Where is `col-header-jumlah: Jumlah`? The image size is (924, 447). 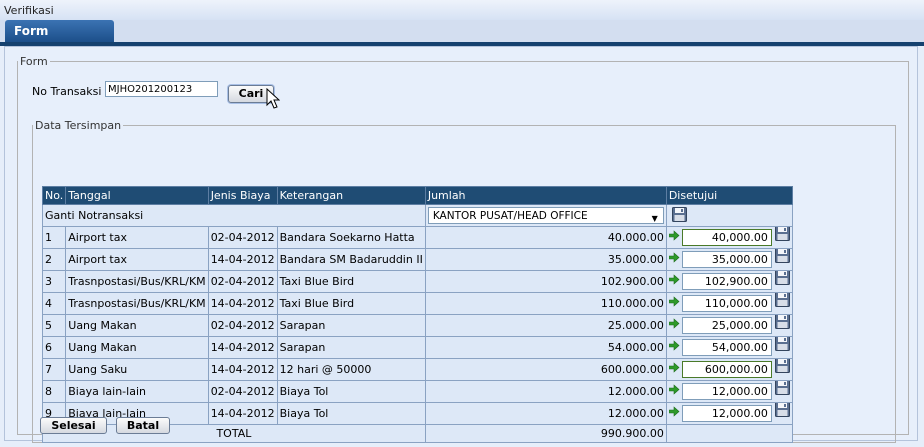
col-header-jumlah: Jumlah is located at coordinates (545, 195).